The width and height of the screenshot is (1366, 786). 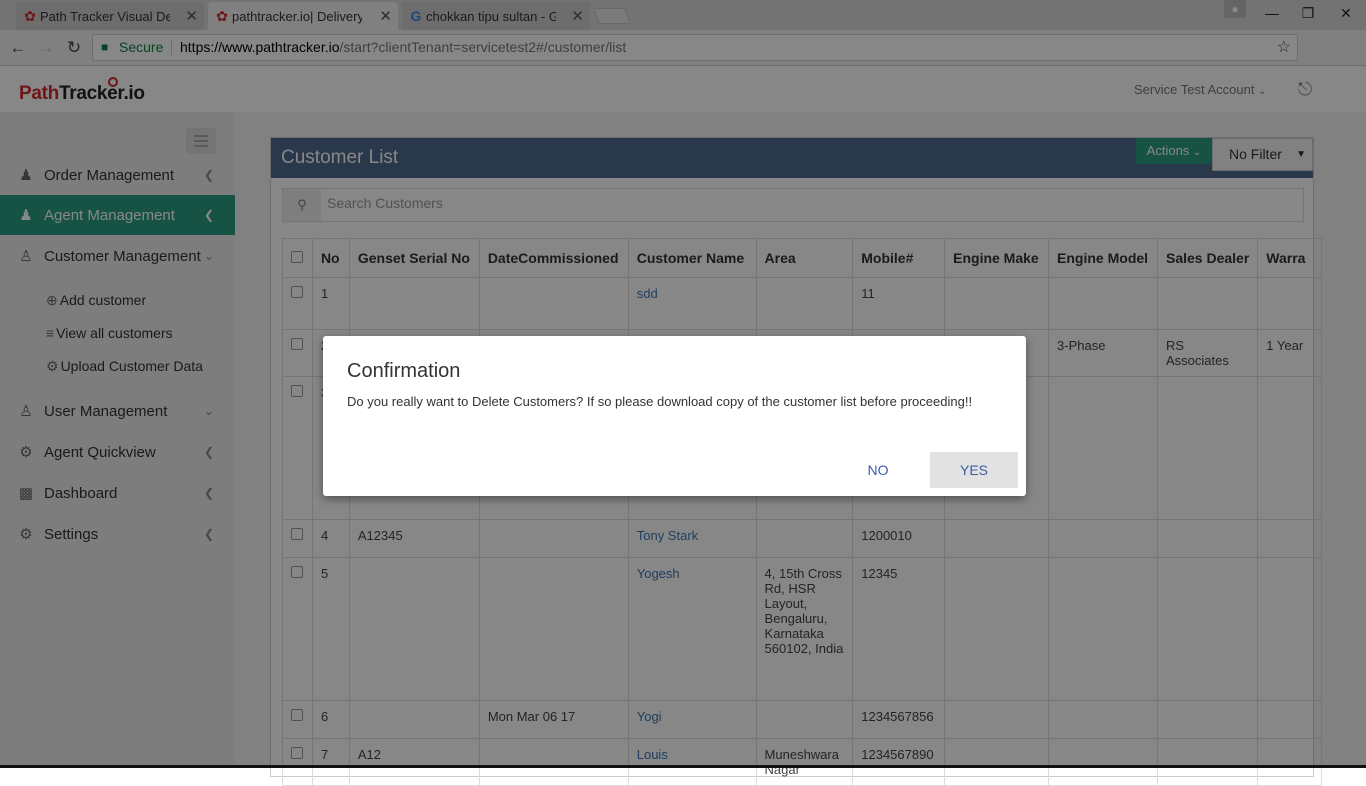 What do you see at coordinates (878, 470) in the screenshot?
I see `no-button: NO` at bounding box center [878, 470].